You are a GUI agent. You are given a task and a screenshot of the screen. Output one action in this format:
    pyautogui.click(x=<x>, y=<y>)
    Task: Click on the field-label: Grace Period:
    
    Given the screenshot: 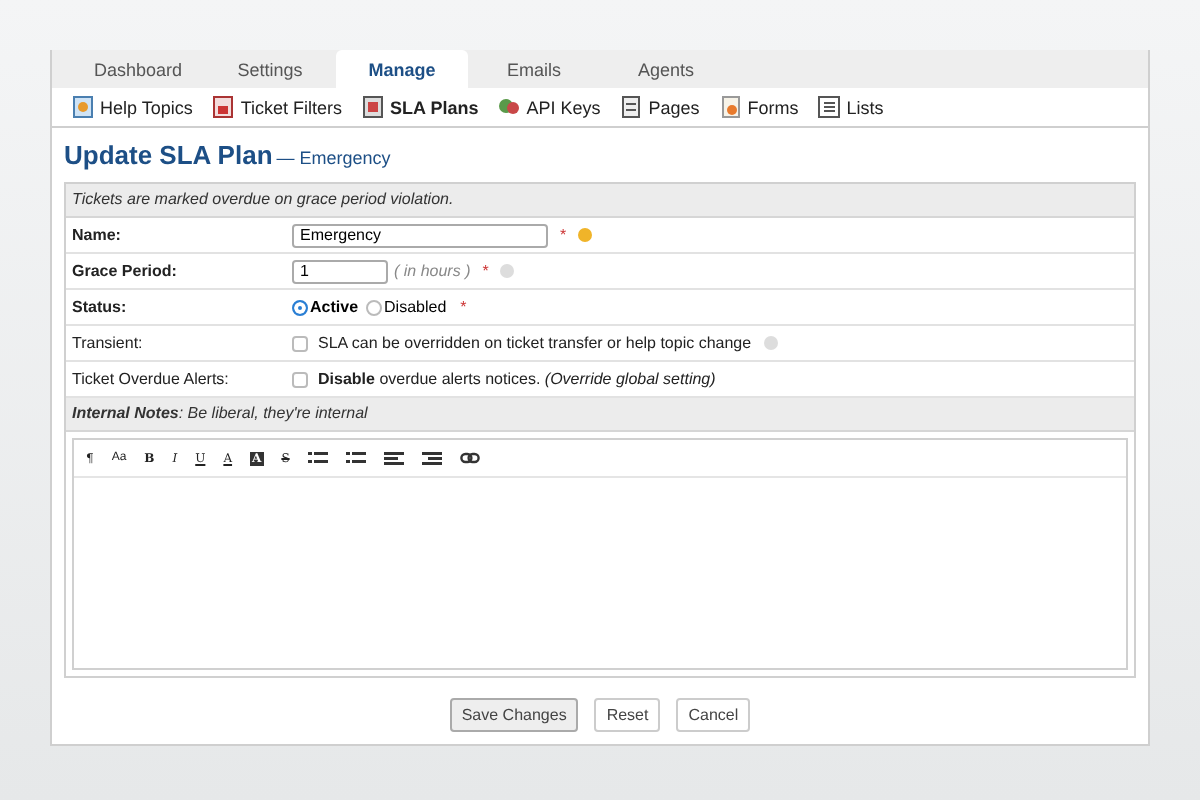 What is the action you would take?
    pyautogui.click(x=124, y=271)
    